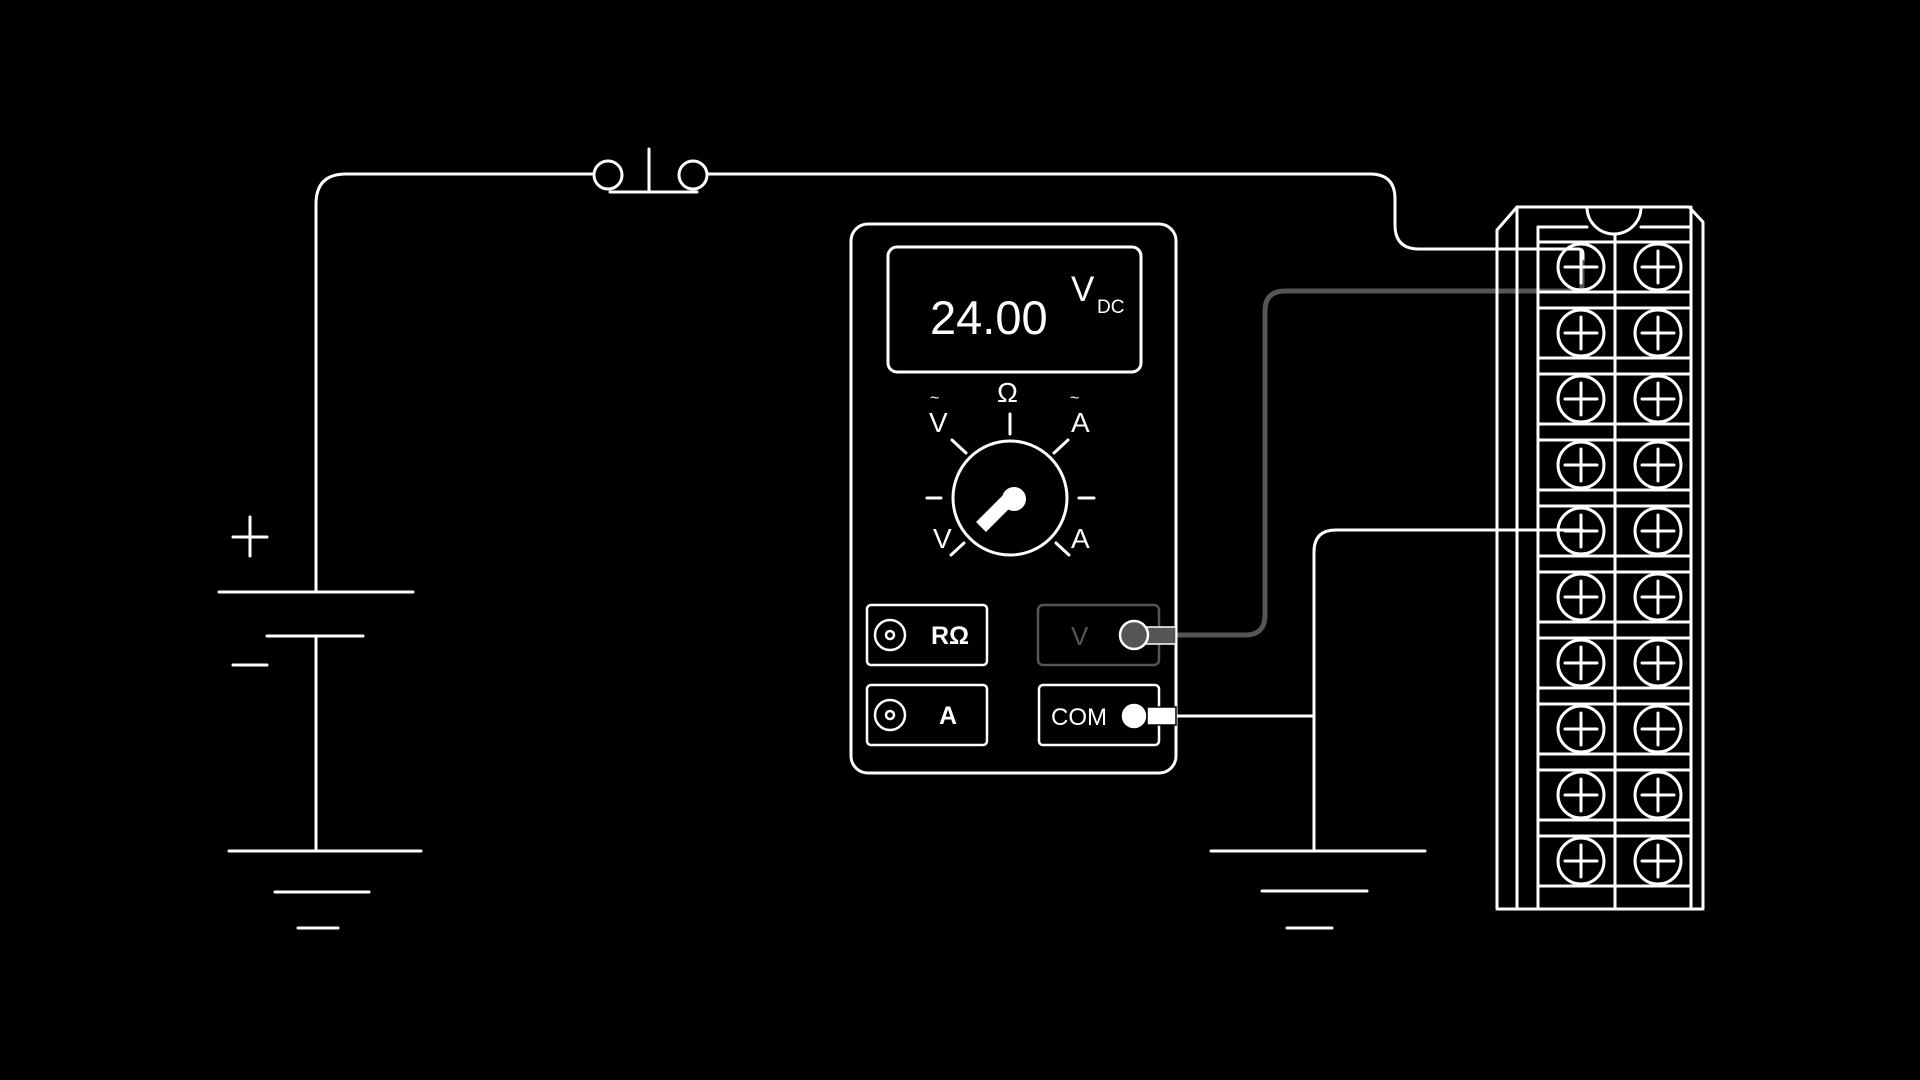 Image resolution: width=1920 pixels, height=1080 pixels. I want to click on com-probe-plug, so click(1161, 716).